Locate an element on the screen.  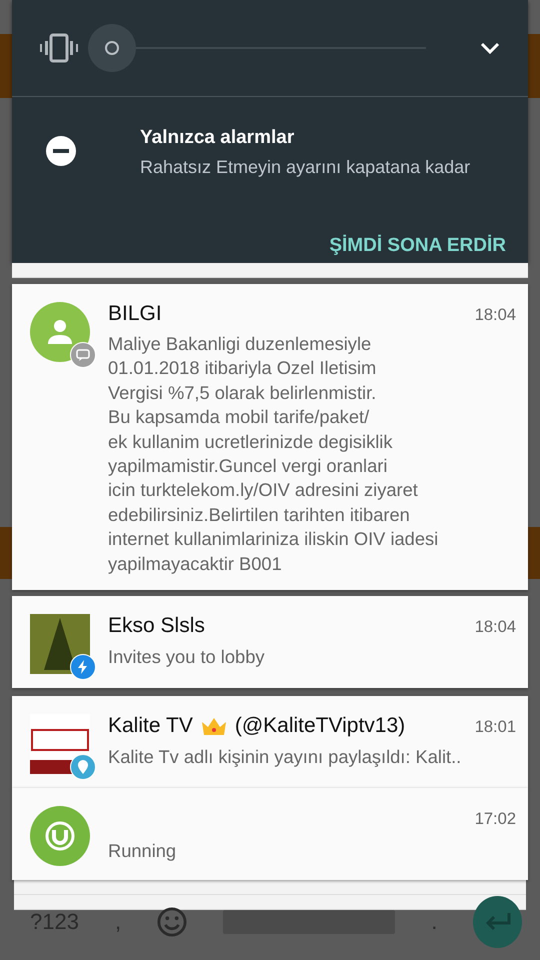
message-badge-icon is located at coordinates (83, 355).